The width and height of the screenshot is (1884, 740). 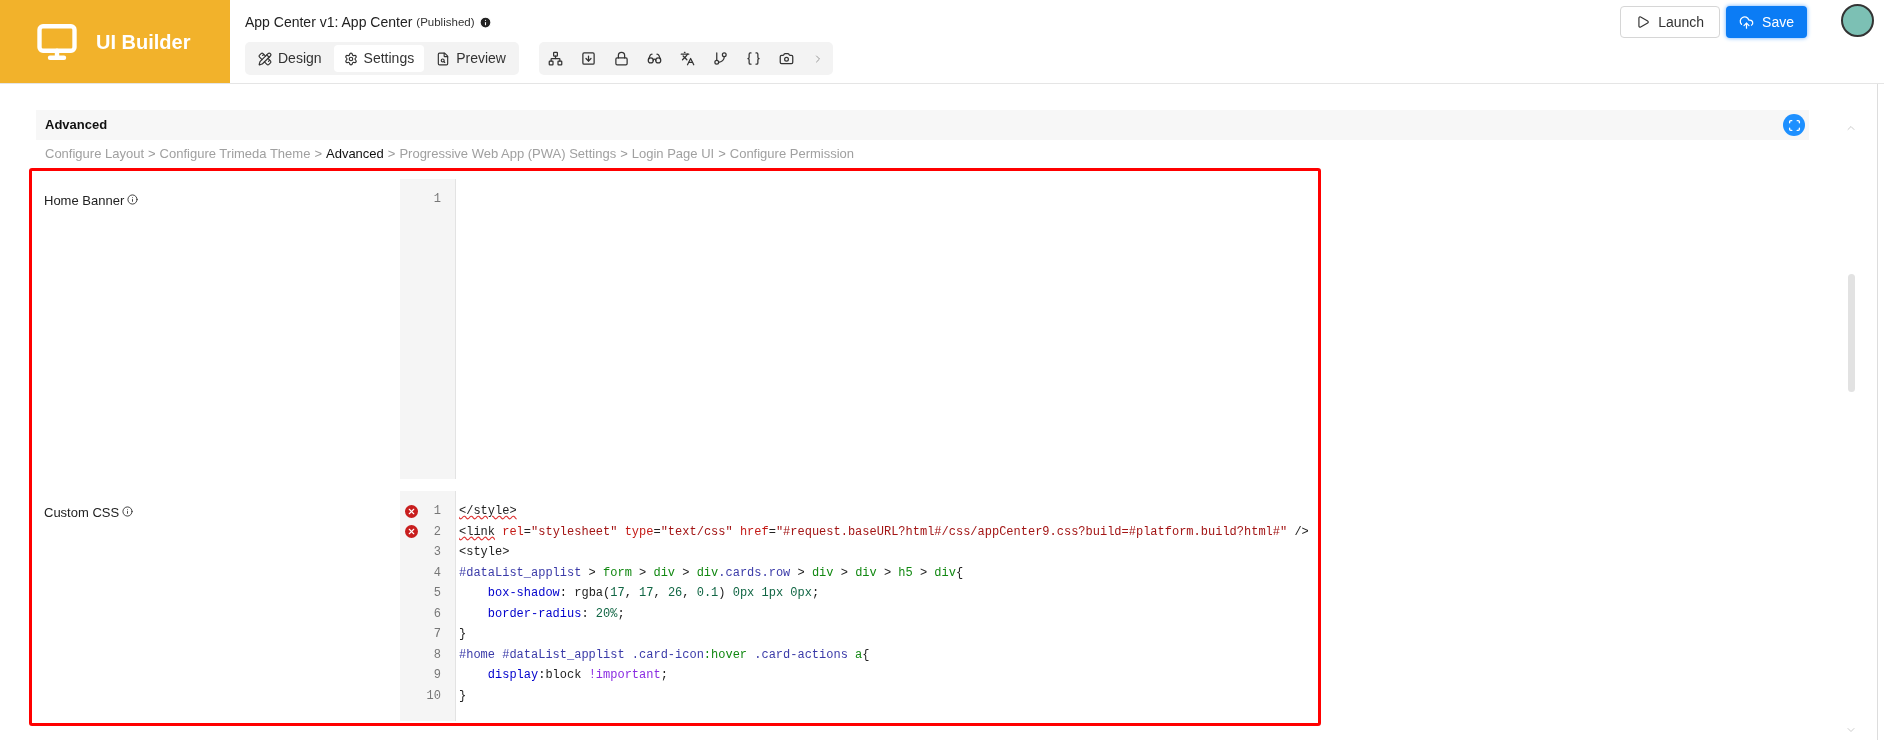 I want to click on line-number: 5, so click(x=437, y=594).